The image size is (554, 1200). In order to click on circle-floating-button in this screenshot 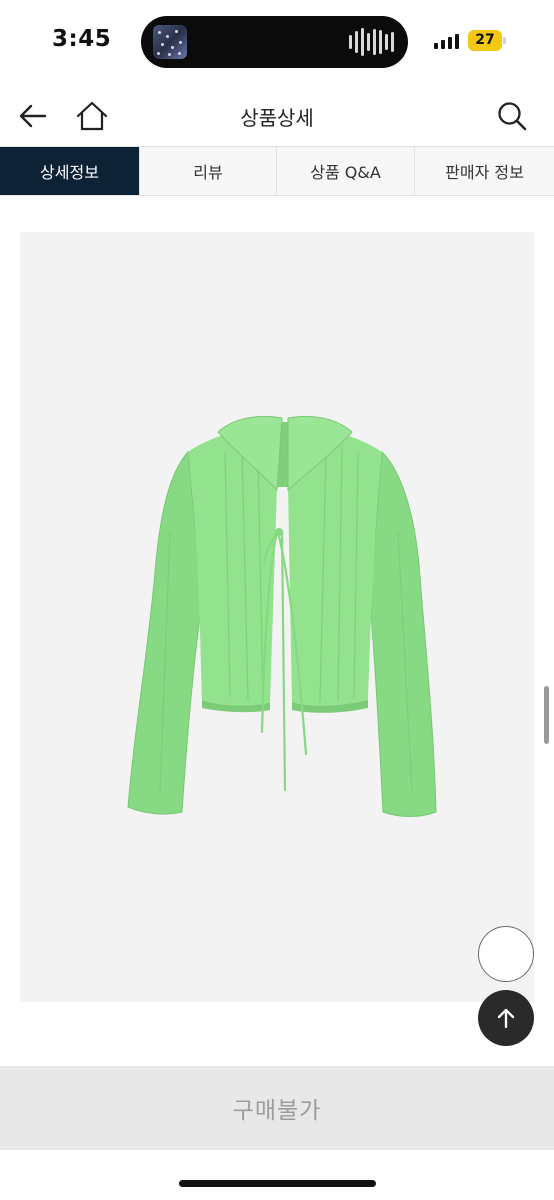, I will do `click(506, 954)`.